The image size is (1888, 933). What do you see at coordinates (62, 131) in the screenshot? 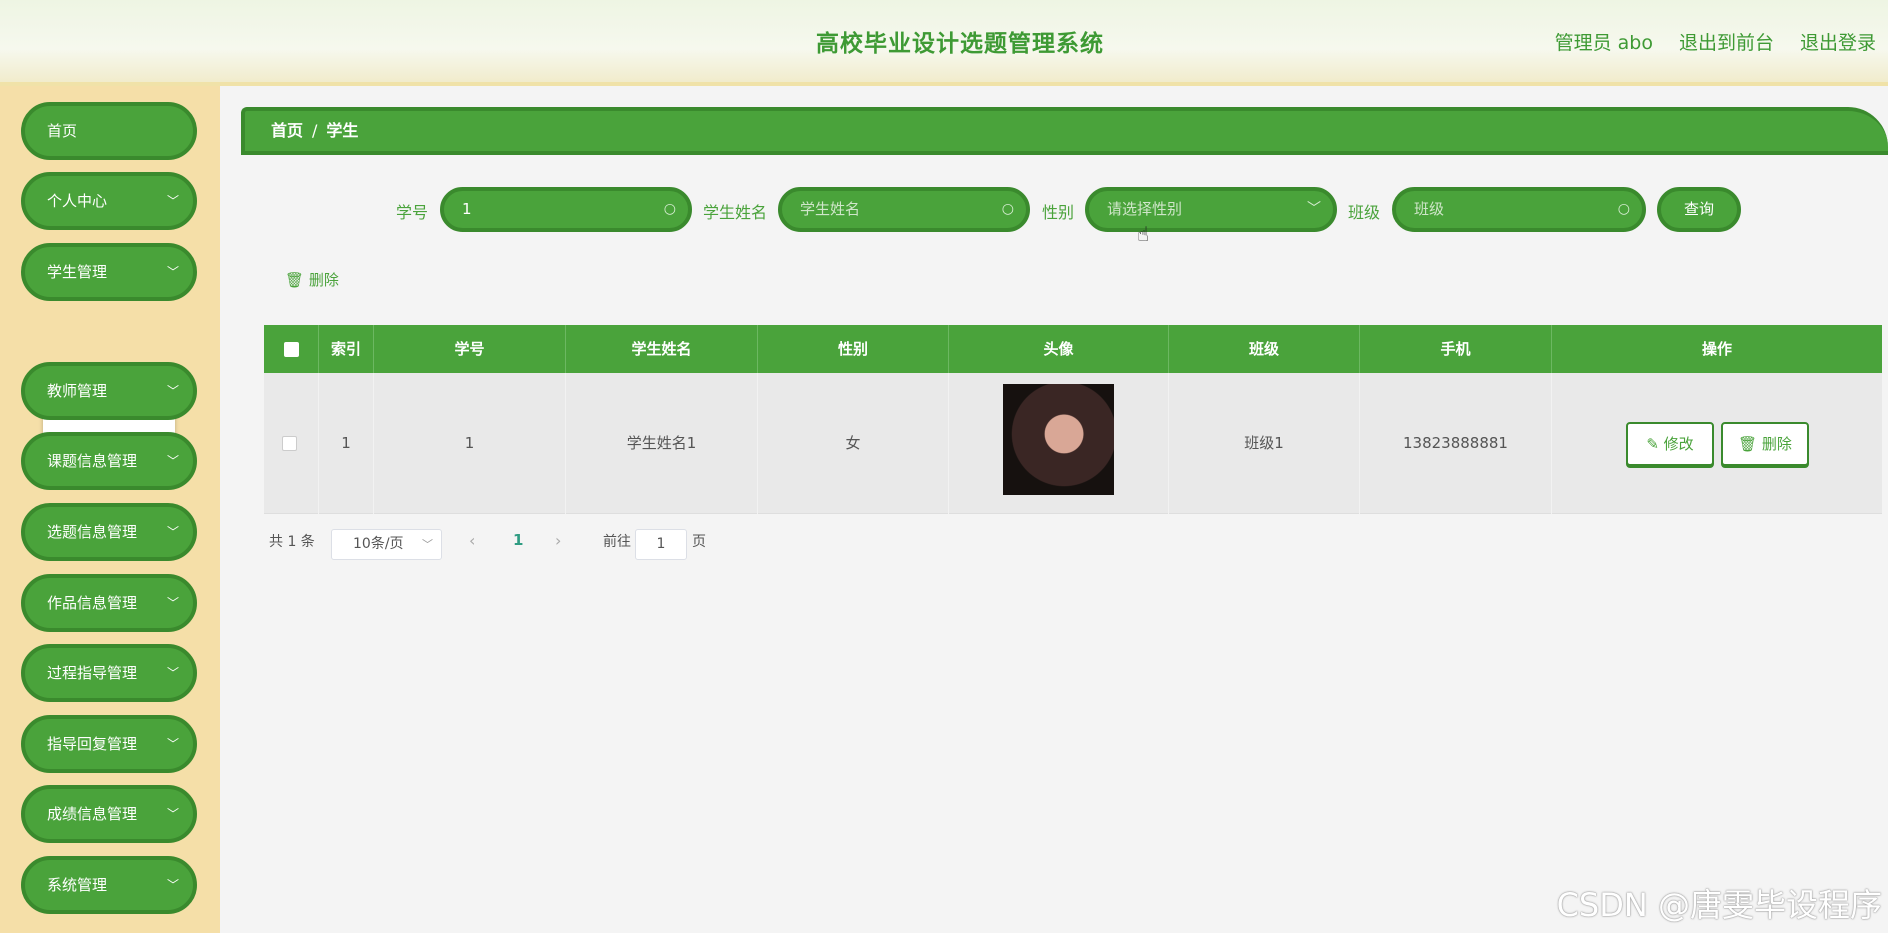
I see `sidebar-item-label: 首页` at bounding box center [62, 131].